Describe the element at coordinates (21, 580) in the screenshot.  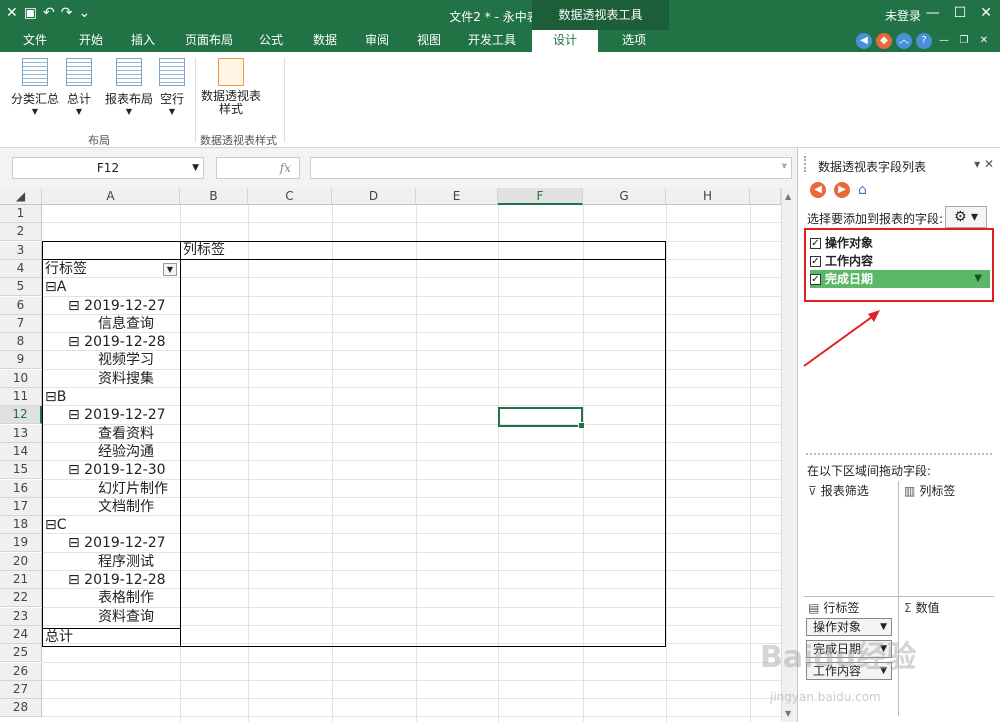
I see `row-header-21: 21` at that location.